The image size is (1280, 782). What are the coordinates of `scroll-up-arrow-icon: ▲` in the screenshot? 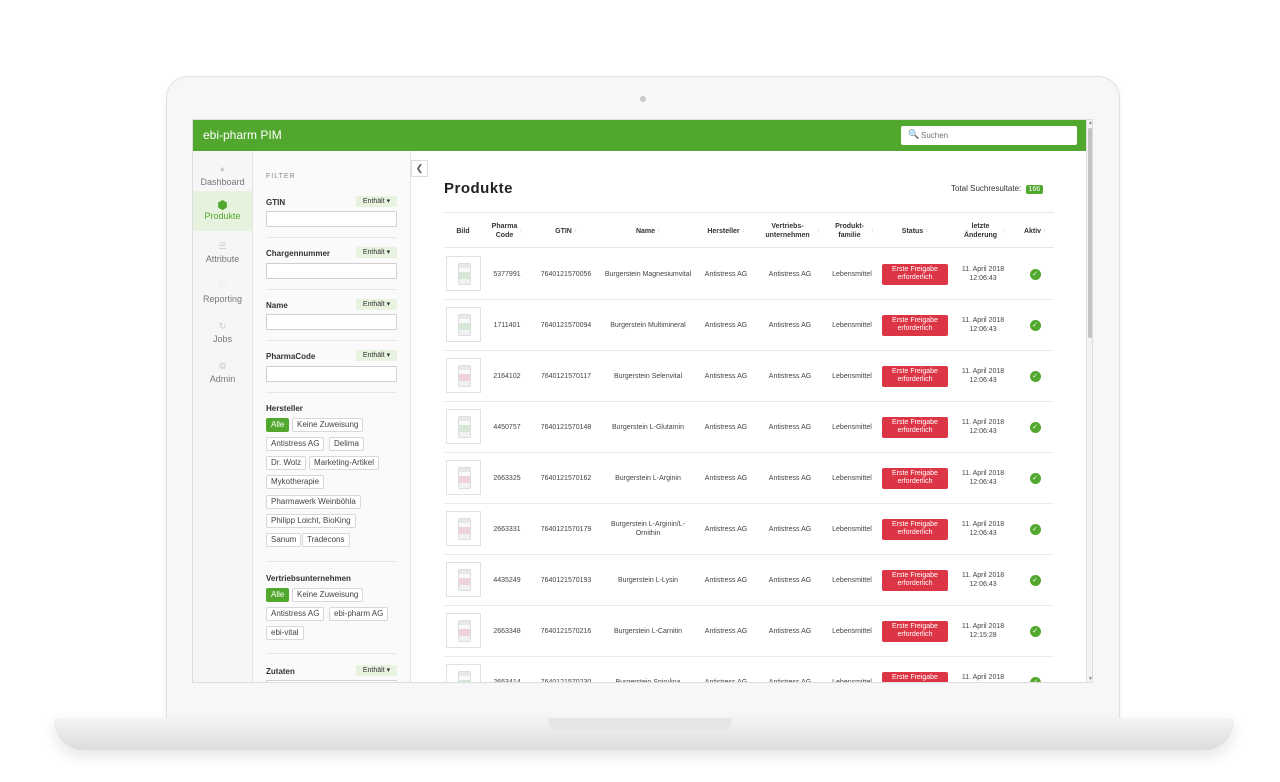 It's located at (1089, 123).